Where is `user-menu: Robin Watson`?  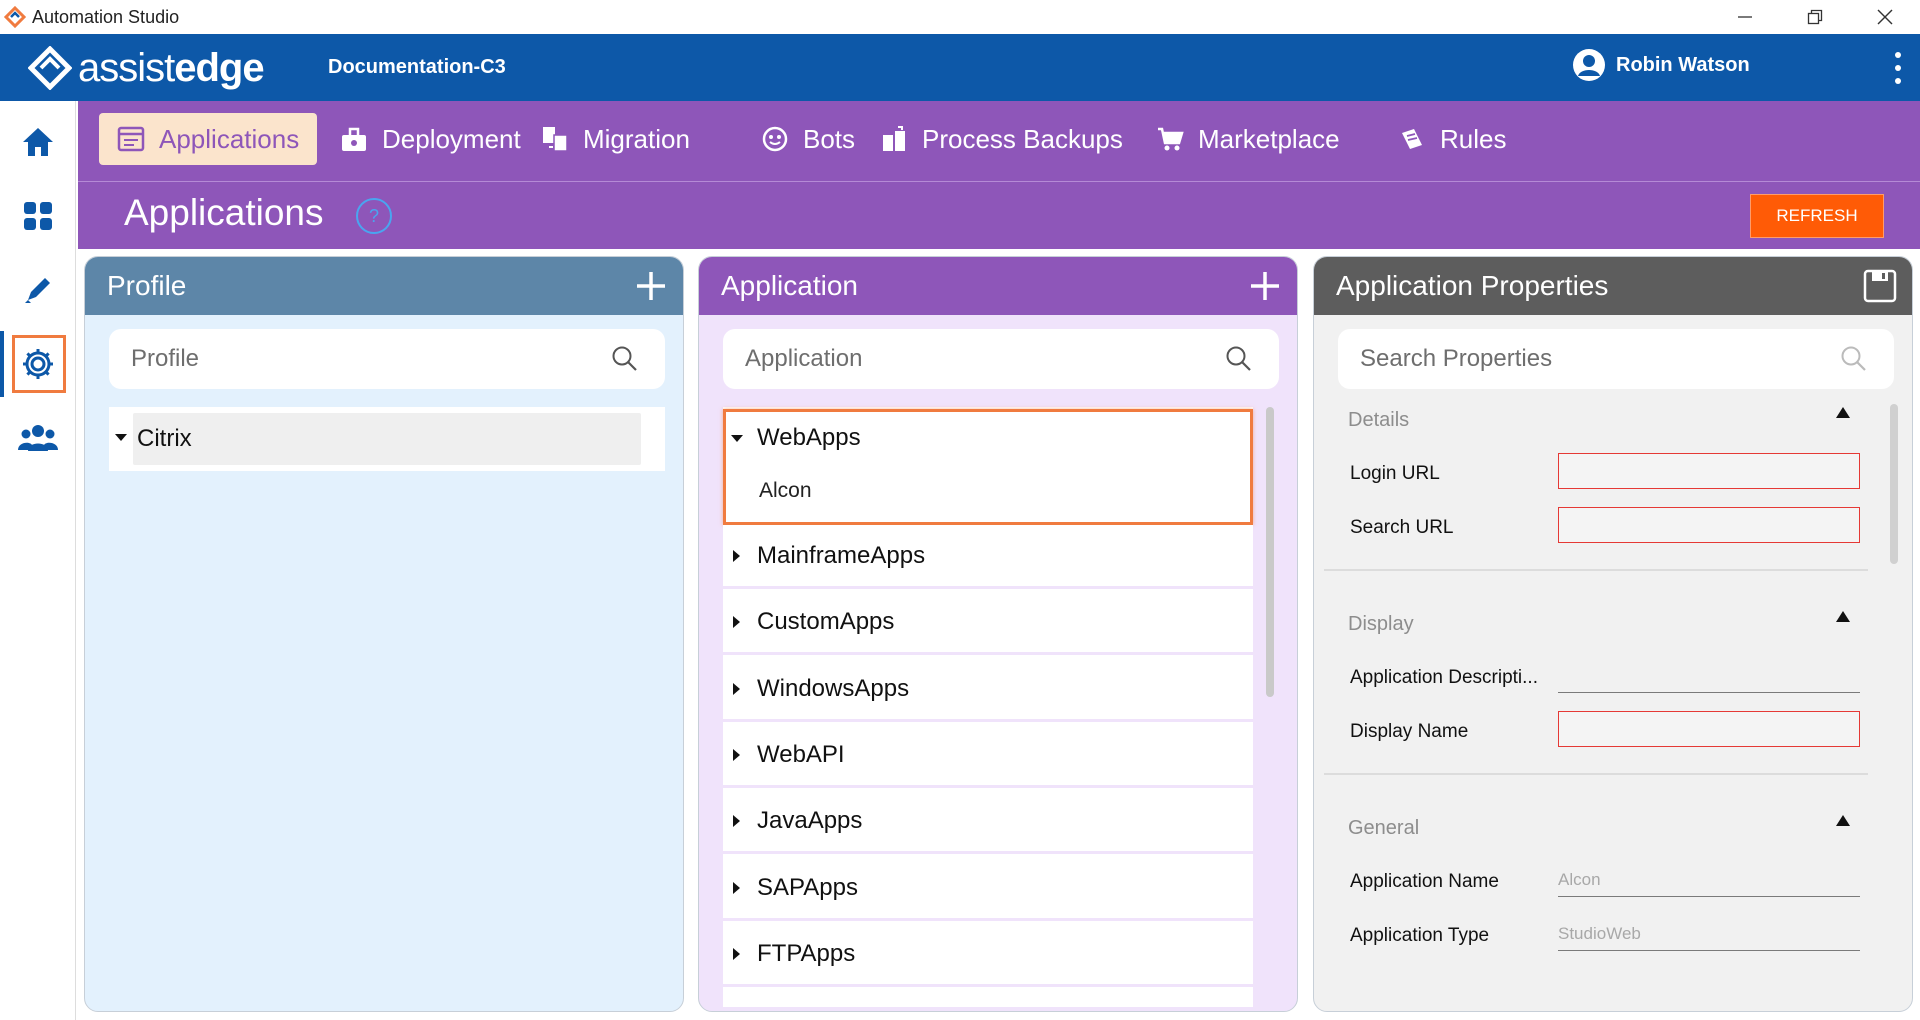 user-menu: Robin Watson is located at coordinates (1661, 65).